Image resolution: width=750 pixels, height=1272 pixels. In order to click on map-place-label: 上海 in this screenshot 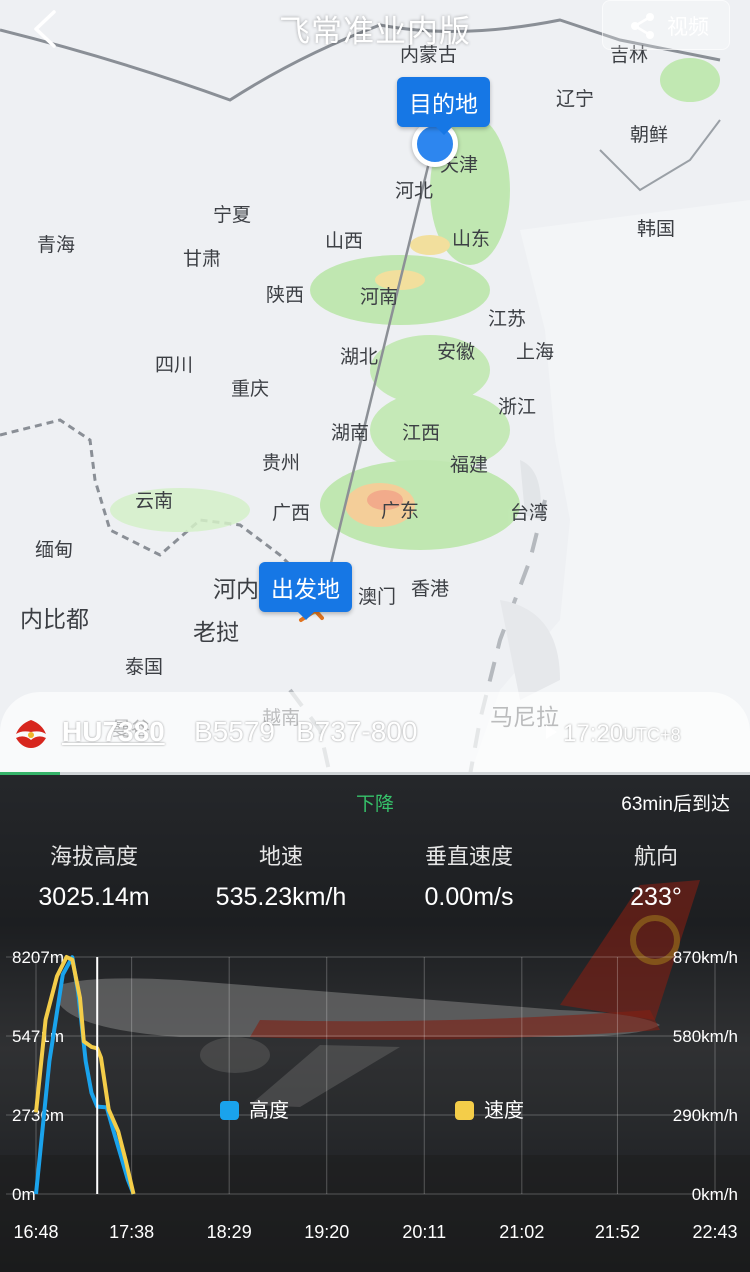, I will do `click(535, 352)`.